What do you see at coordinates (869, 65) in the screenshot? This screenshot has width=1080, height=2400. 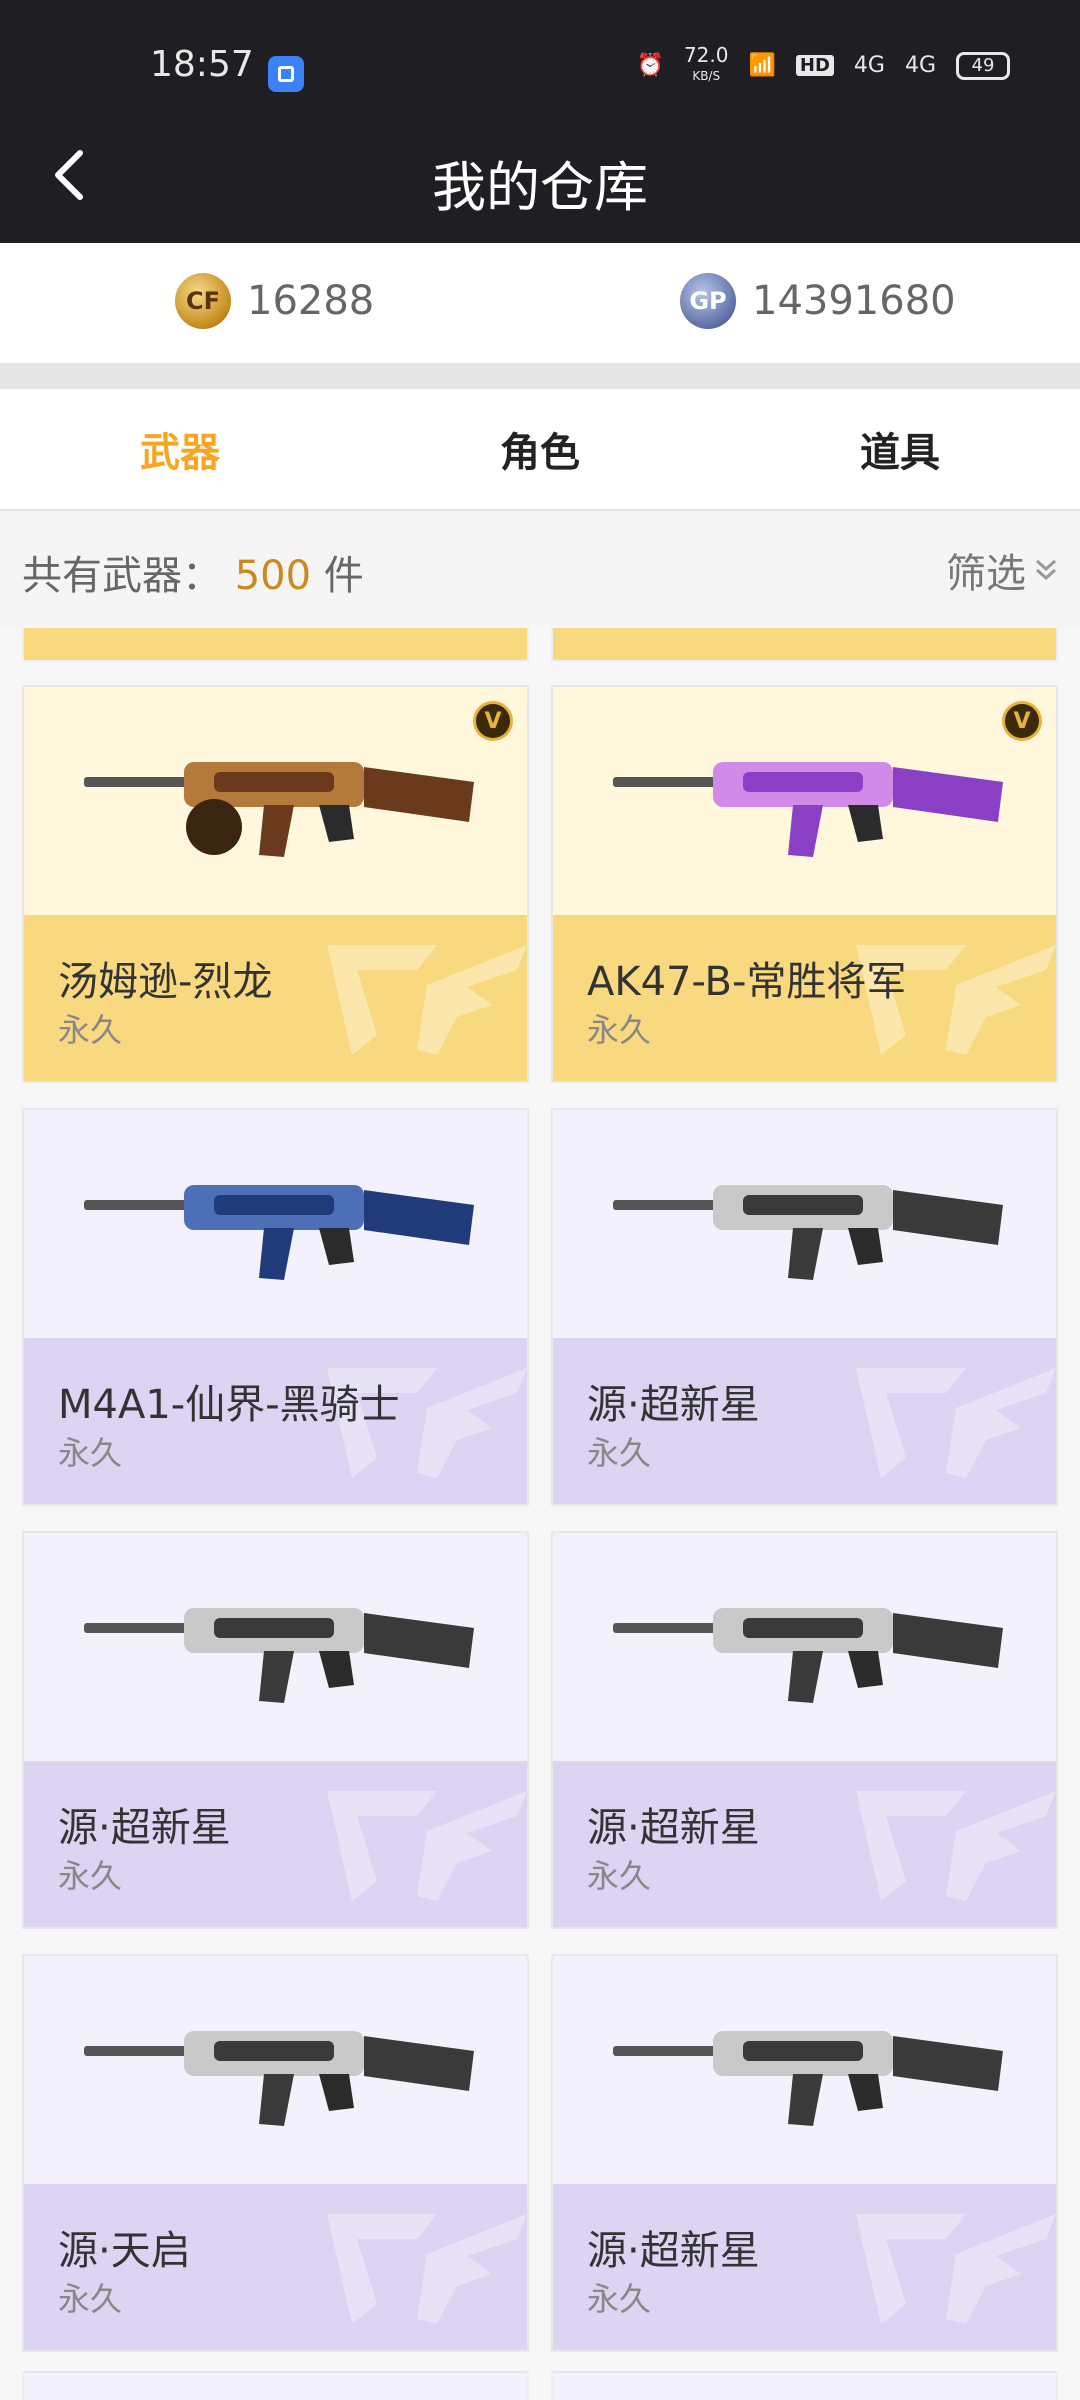 I see `signal-icon-1: 4G` at bounding box center [869, 65].